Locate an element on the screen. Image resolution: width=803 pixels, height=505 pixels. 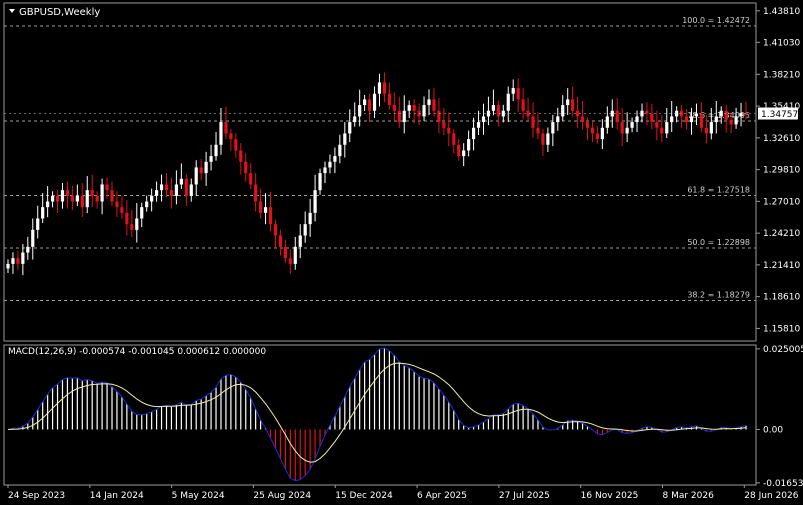
fib-label: 50.0 = 1.22898 is located at coordinates (718, 242).